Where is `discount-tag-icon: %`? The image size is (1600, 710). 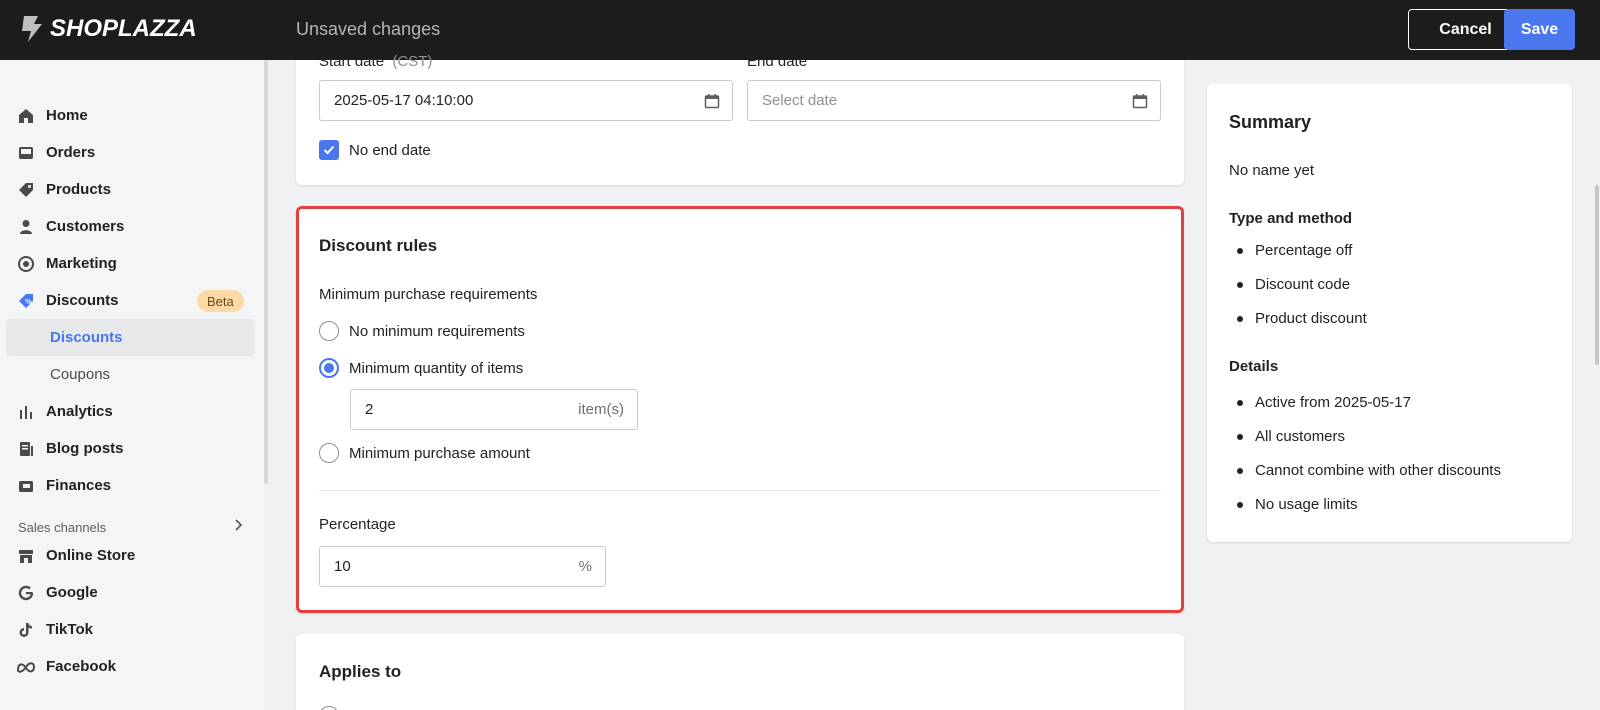 discount-tag-icon: % is located at coordinates (26, 301).